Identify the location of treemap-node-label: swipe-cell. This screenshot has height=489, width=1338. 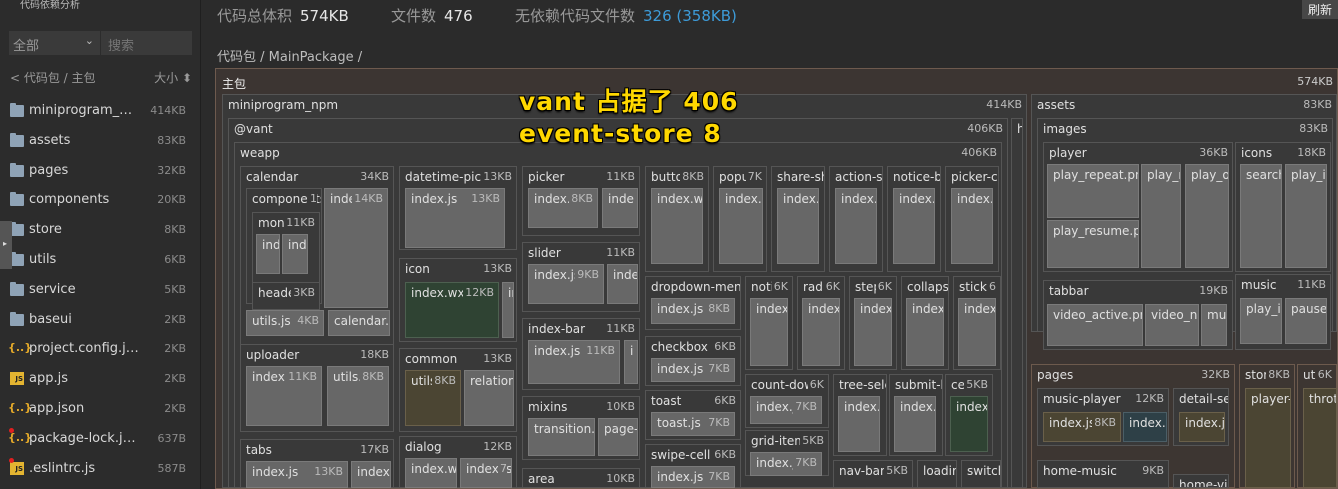
(681, 455).